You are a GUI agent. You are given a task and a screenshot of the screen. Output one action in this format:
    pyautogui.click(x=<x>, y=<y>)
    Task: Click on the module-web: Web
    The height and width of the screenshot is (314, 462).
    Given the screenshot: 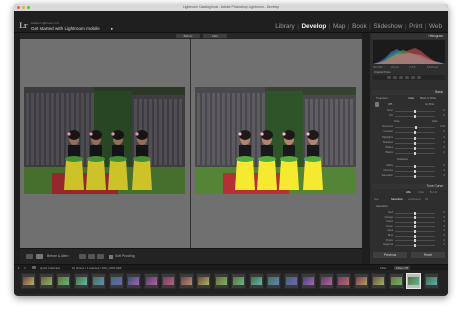 What is the action you would take?
    pyautogui.click(x=435, y=26)
    